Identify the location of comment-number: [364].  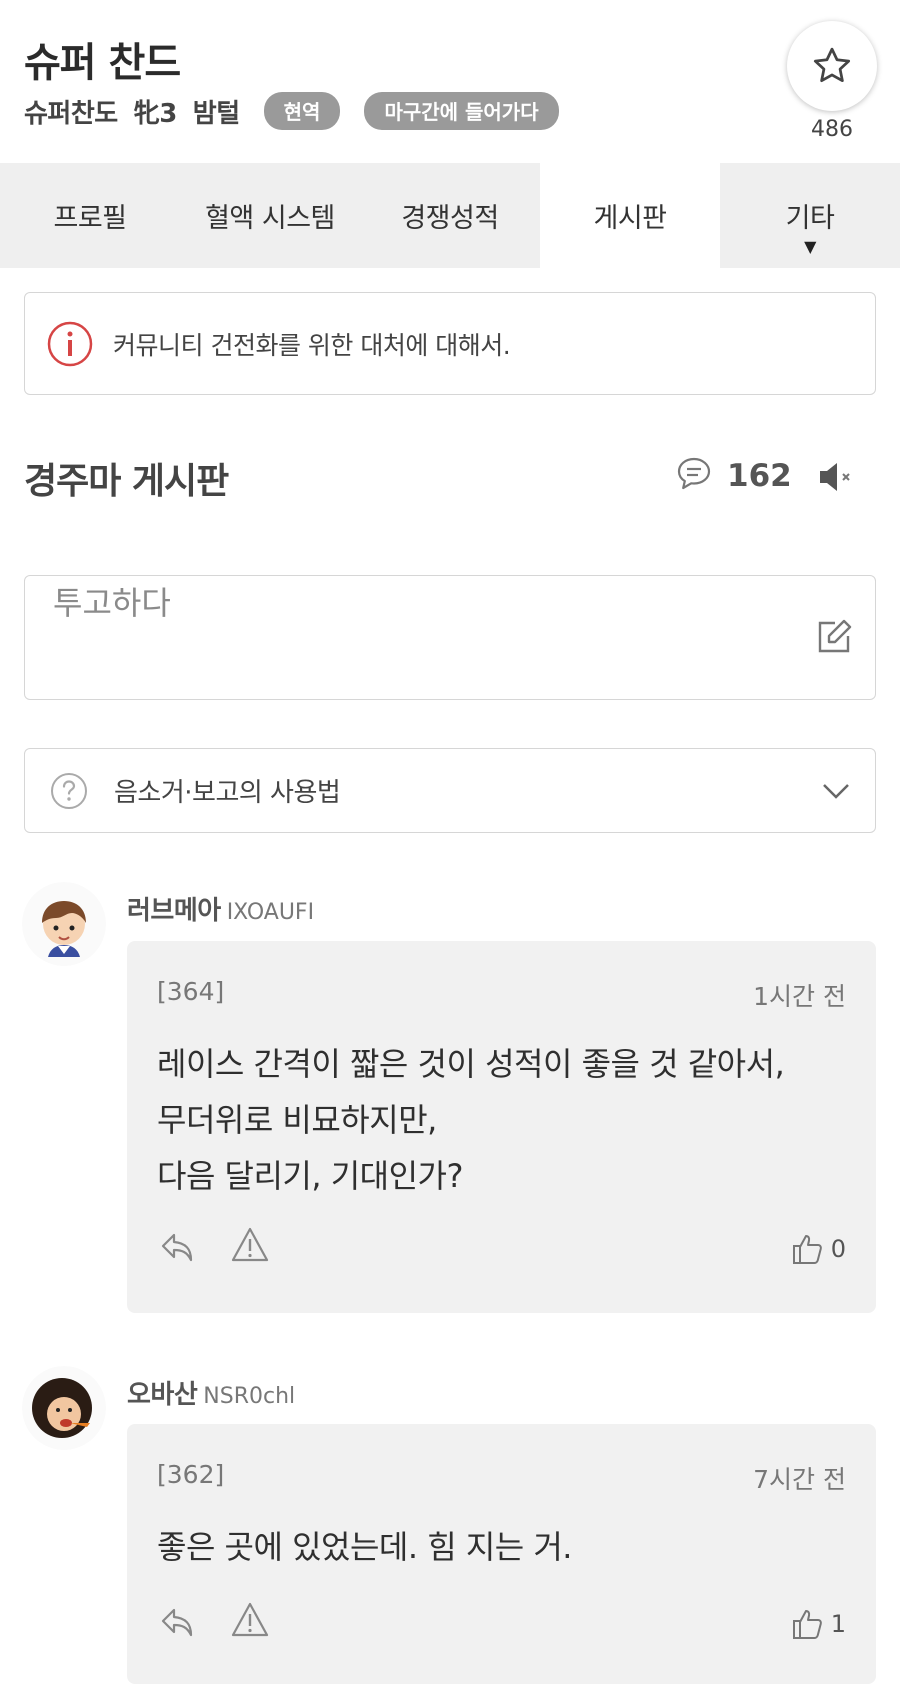
(191, 991).